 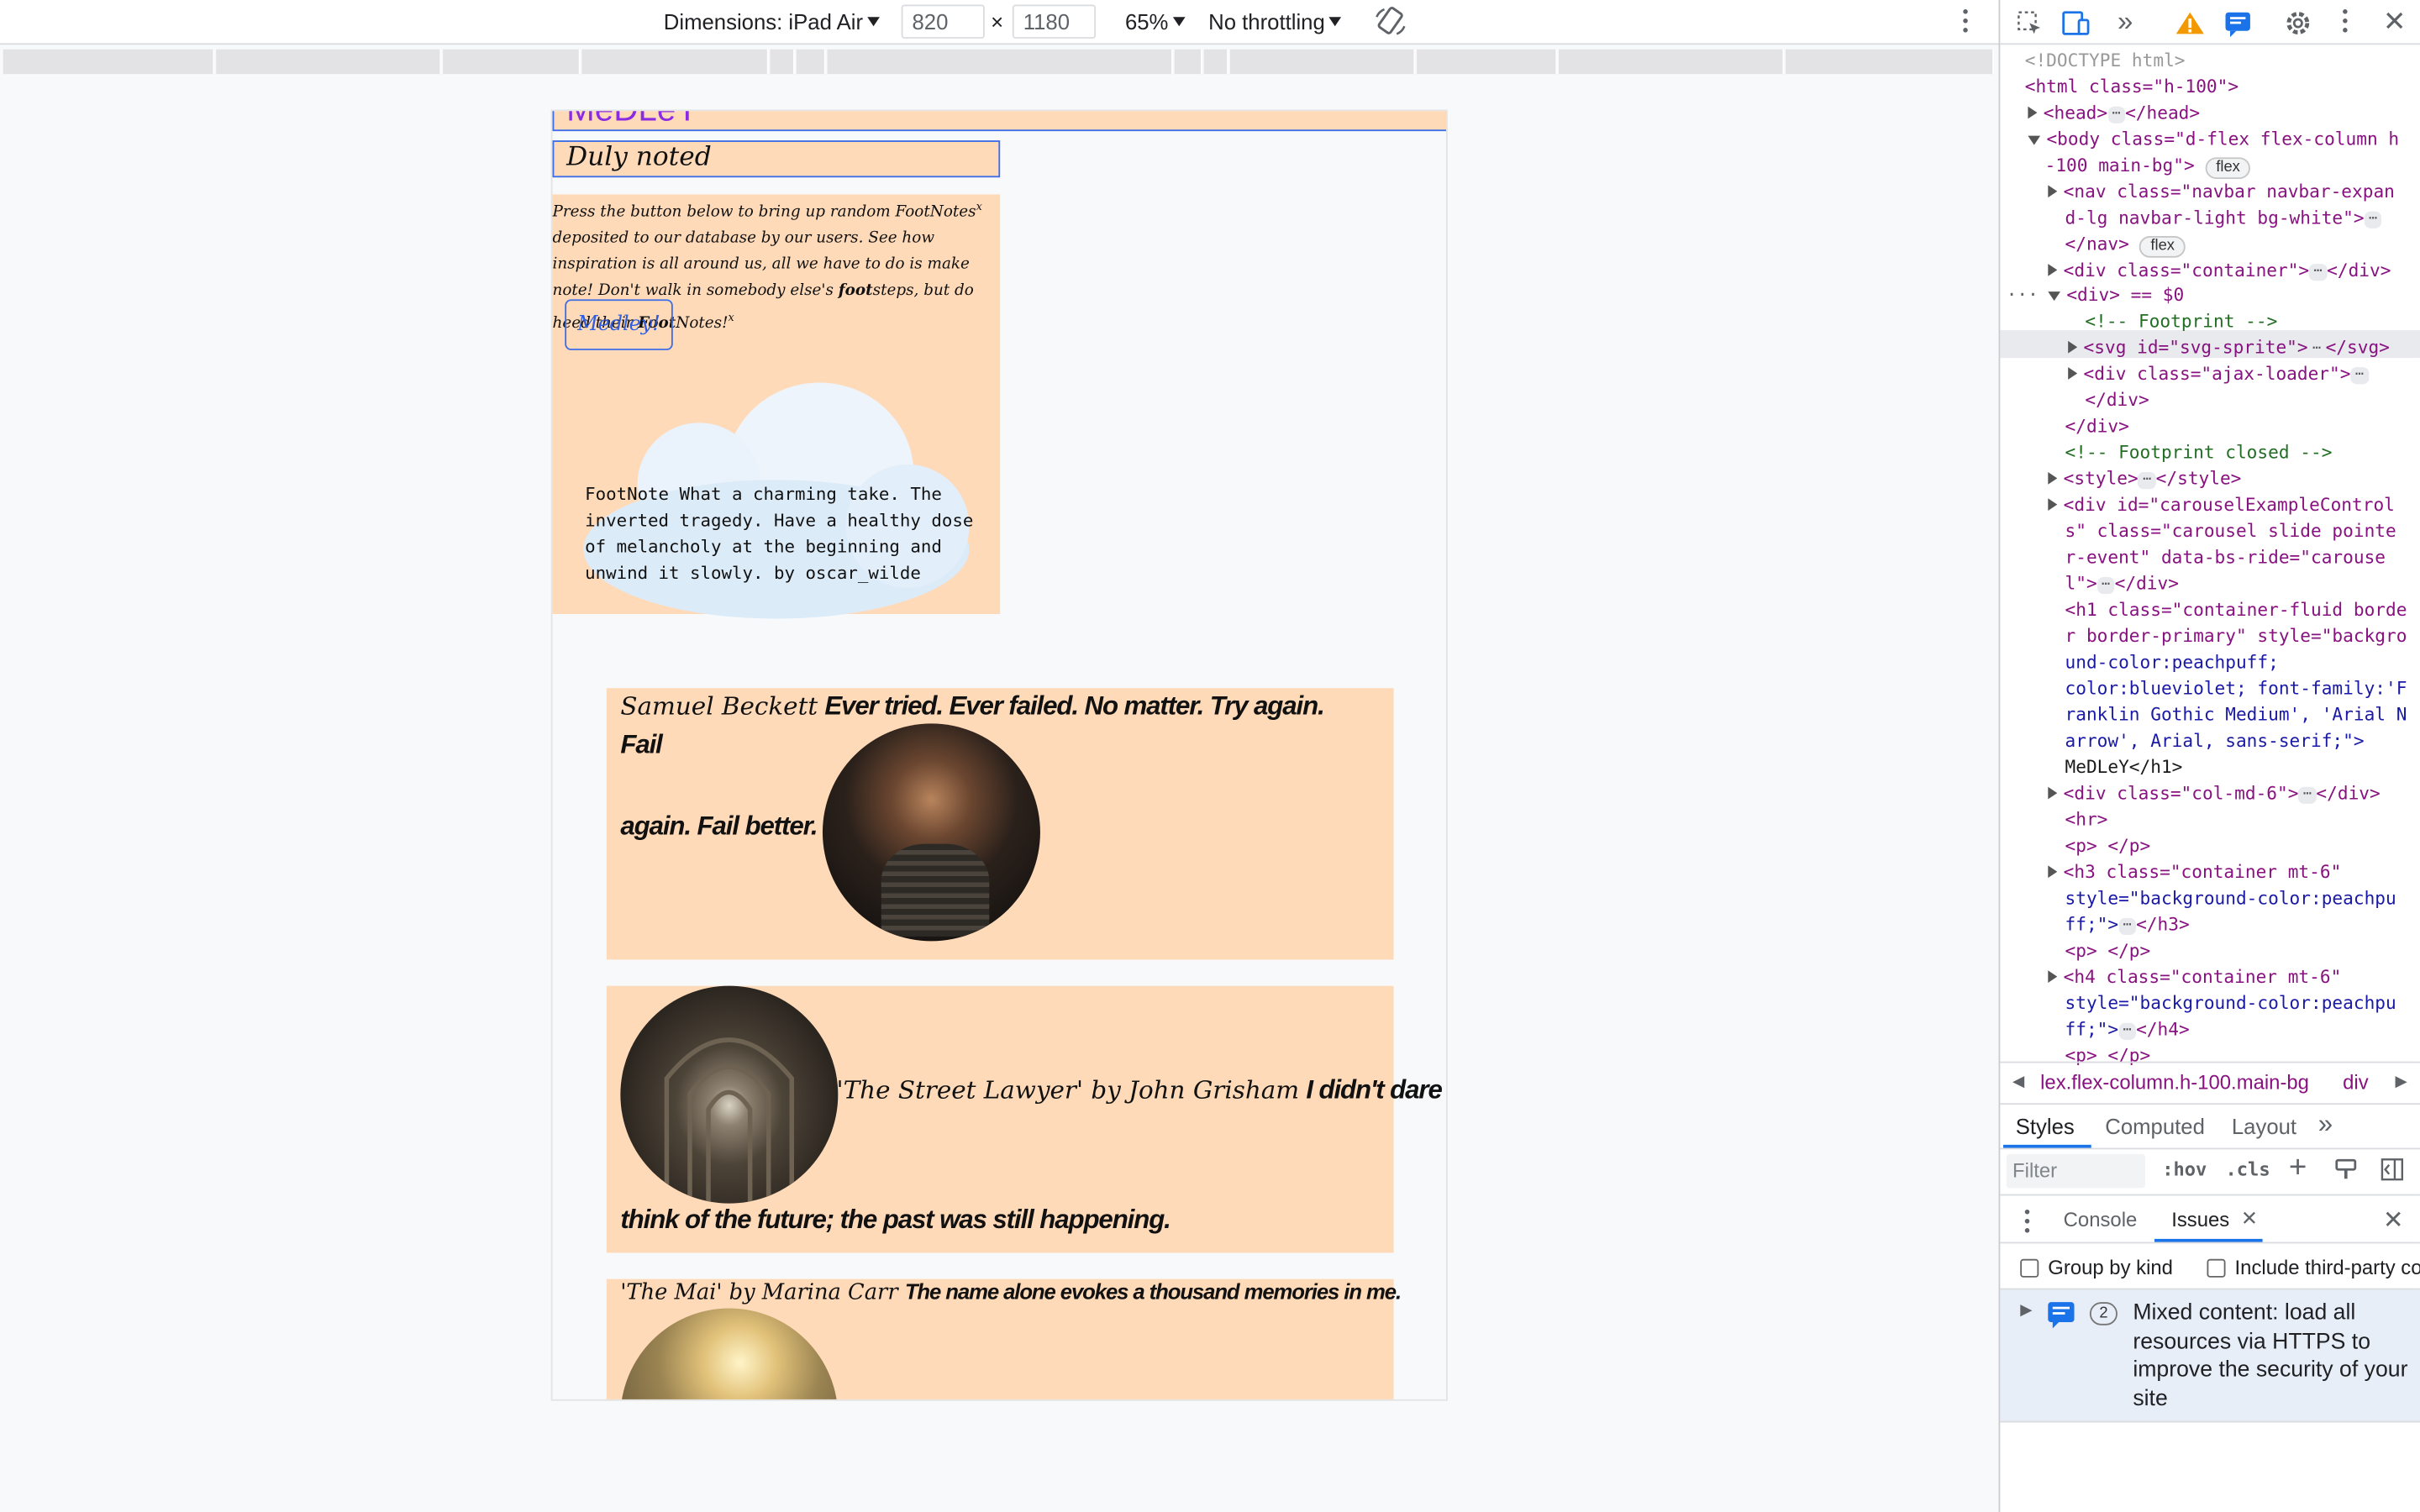 What do you see at coordinates (2393, 1220) in the screenshot?
I see `close-drawer-icon: ✕` at bounding box center [2393, 1220].